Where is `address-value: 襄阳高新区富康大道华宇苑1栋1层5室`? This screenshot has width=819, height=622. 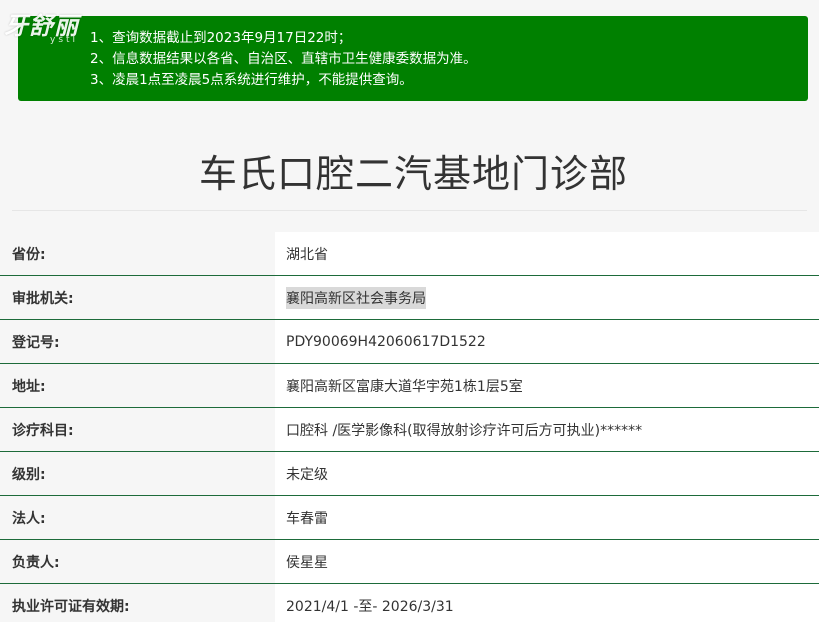 address-value: 襄阳高新区富康大道华宇苑1栋1层5室 is located at coordinates (547, 385).